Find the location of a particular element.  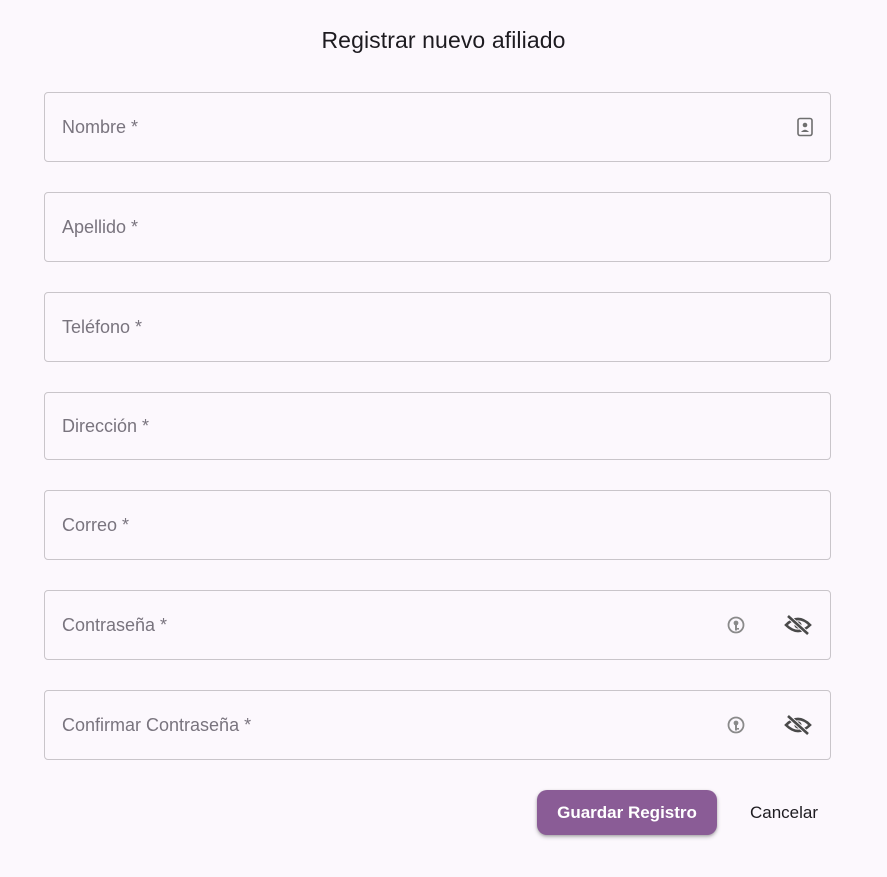

contact-card-icon is located at coordinates (805, 127).